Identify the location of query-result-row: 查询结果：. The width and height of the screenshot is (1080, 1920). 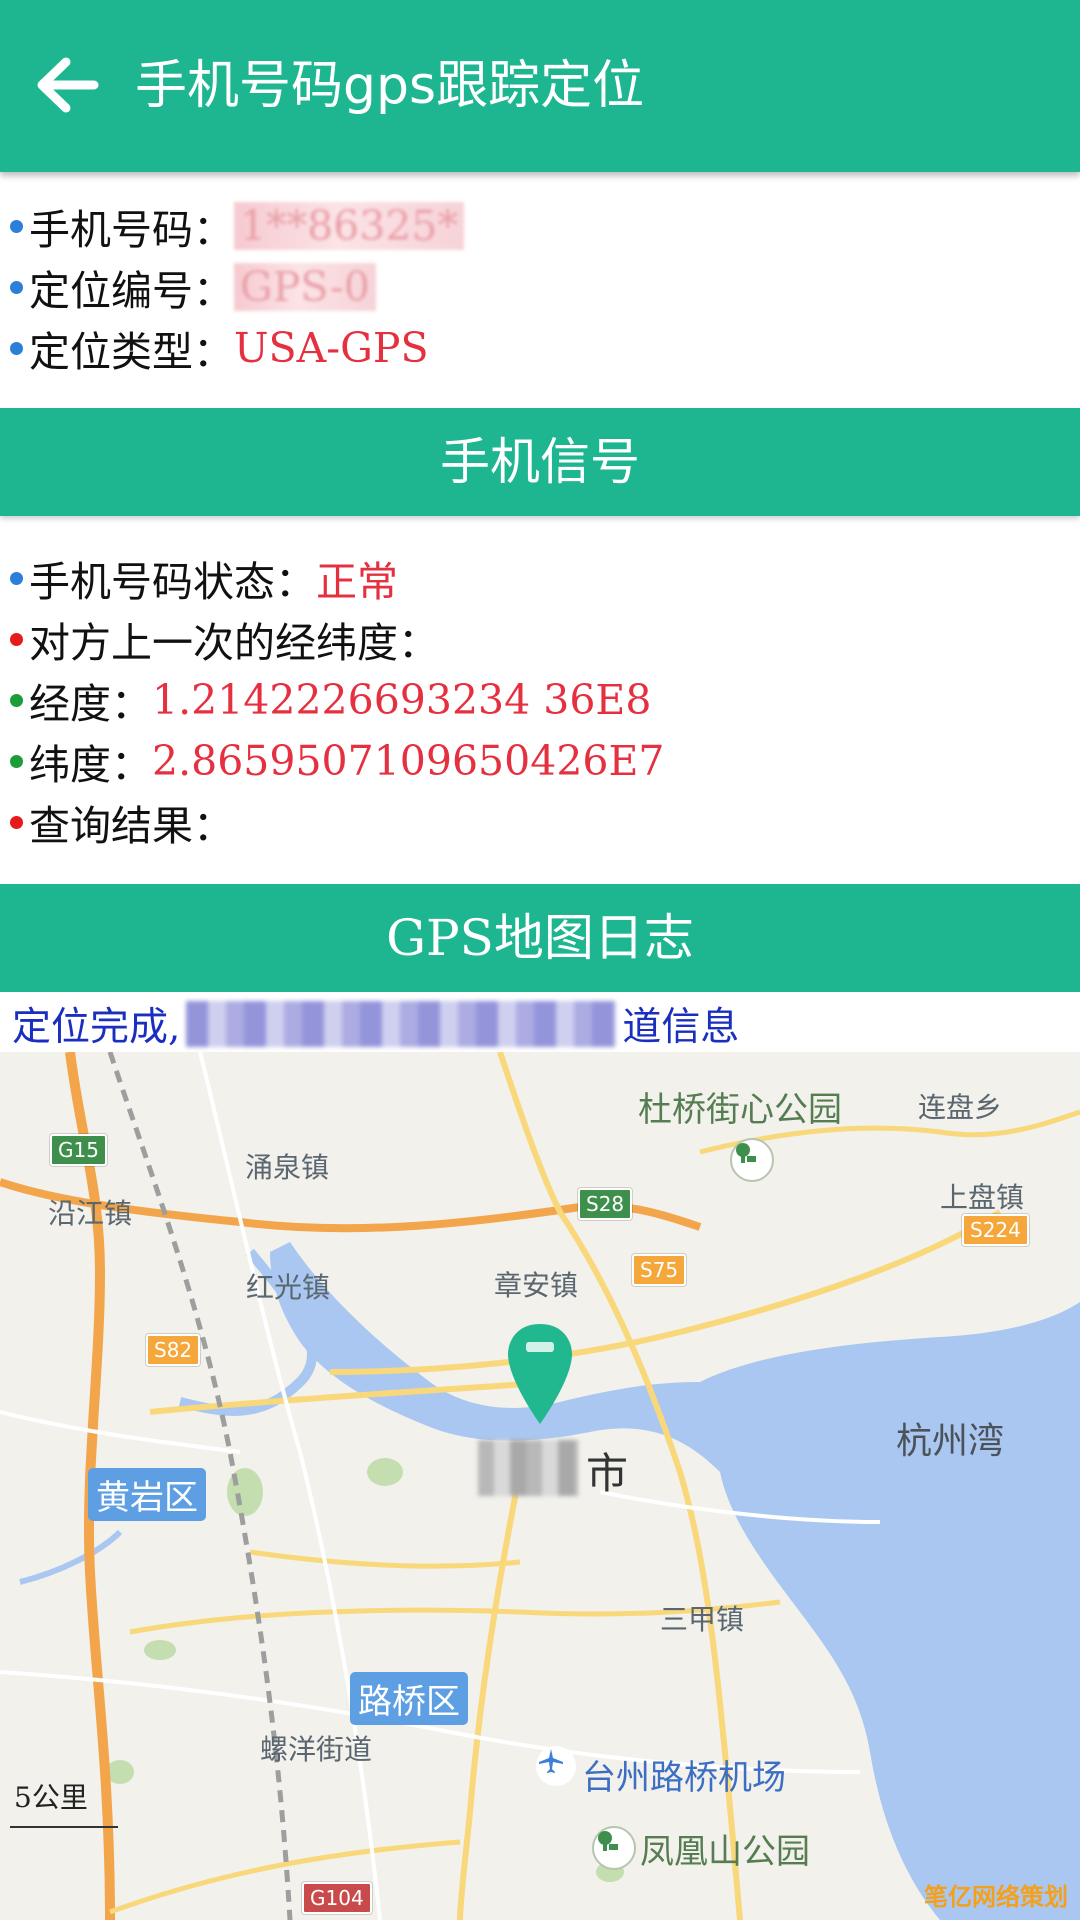
(122, 822).